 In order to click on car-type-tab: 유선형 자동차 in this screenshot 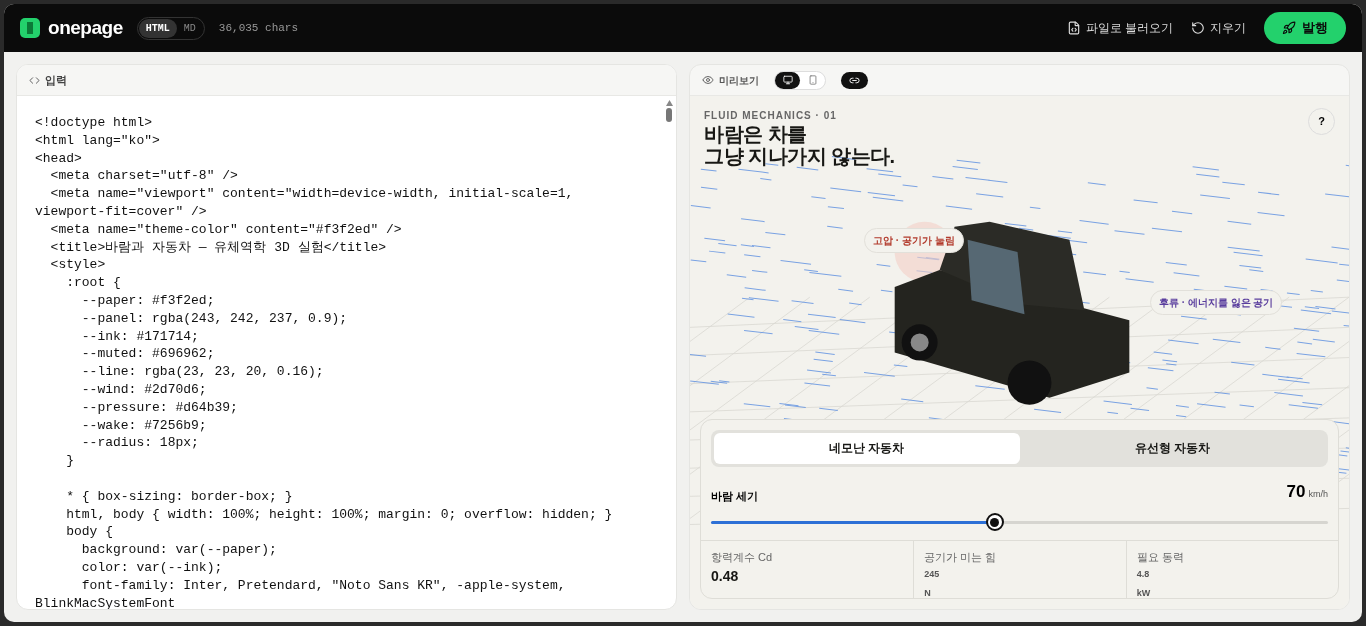, I will do `click(1172, 448)`.